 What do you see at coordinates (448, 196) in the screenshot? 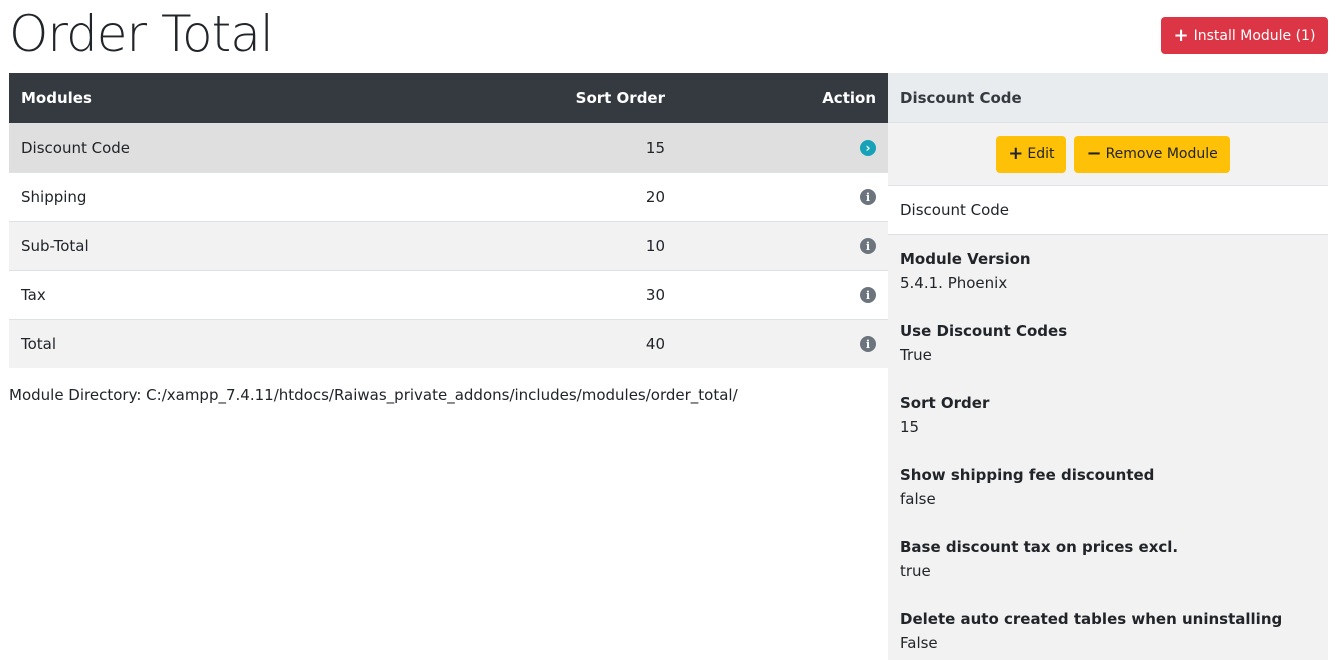
I see `table-row: Shipping 20 i` at bounding box center [448, 196].